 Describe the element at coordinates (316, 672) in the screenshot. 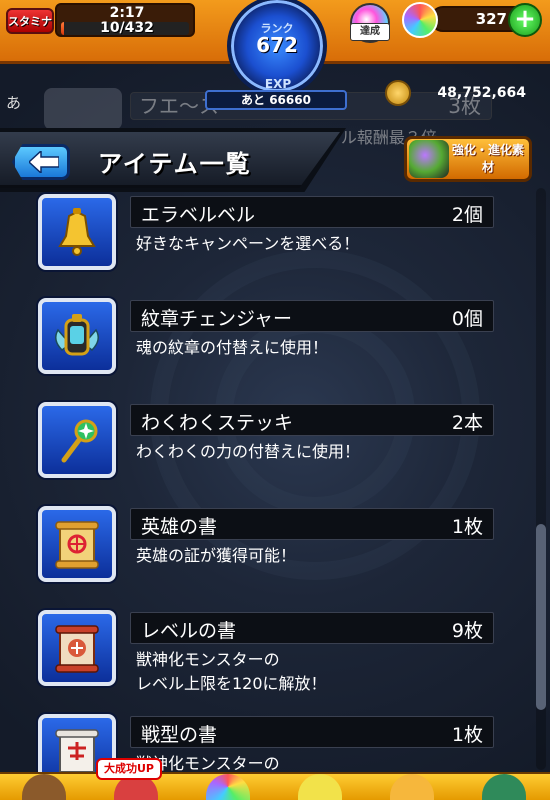

I see `item-description: 獣神化モンスターの レベル上限を120に解放！` at that location.